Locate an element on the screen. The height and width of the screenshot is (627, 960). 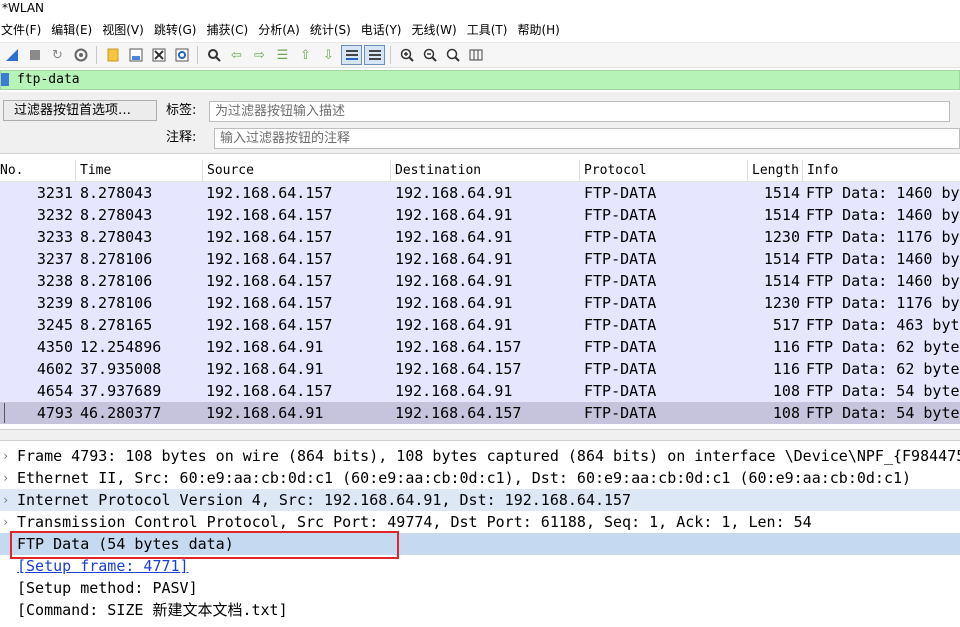
options-gear-icon is located at coordinates (80, 55).